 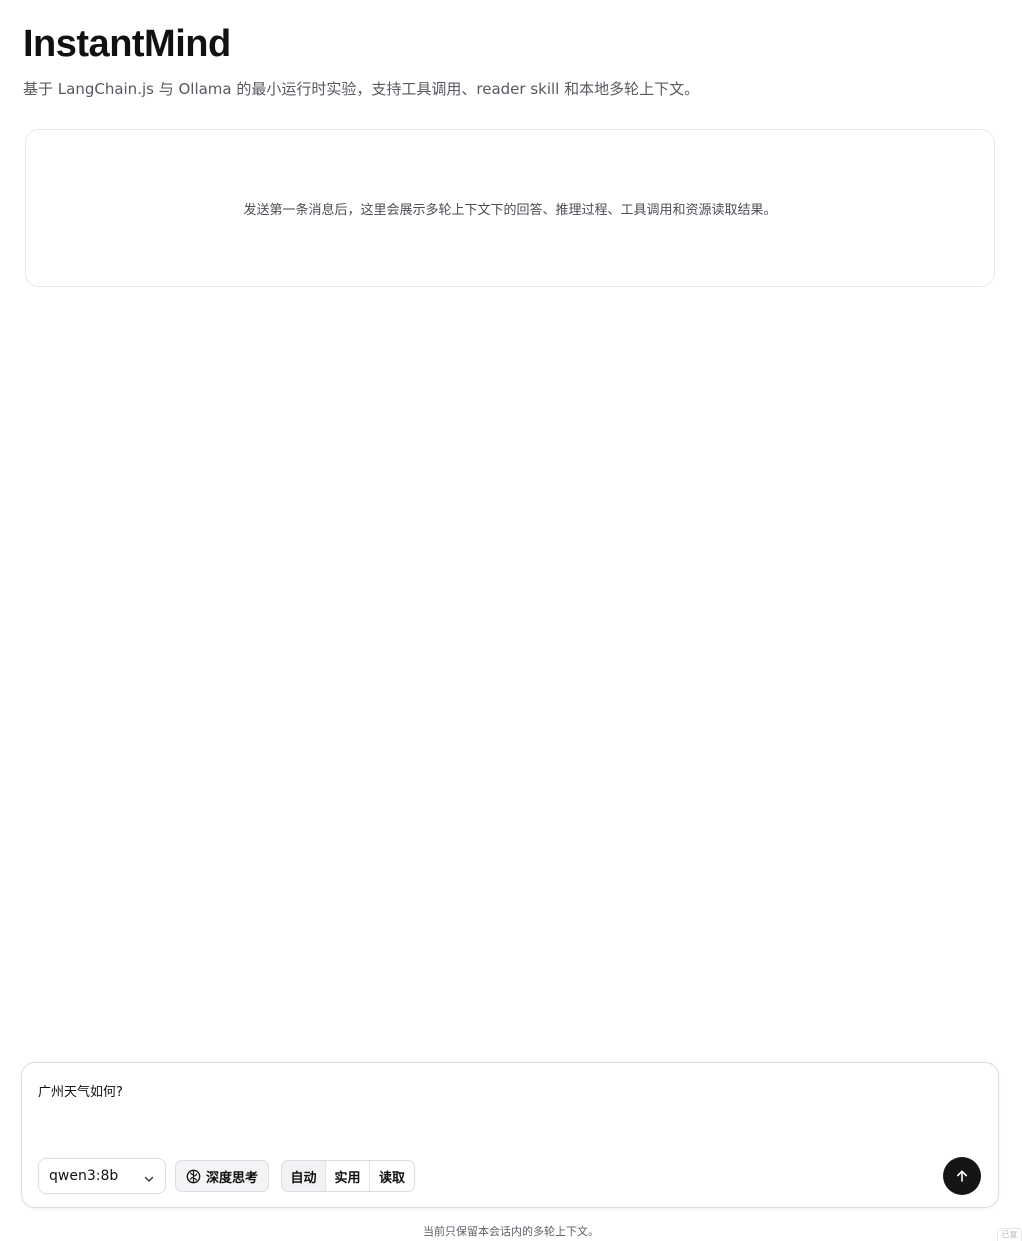 I want to click on message-composer: qwen3:8b 深度思考 自动 实用 读取, so click(x=510, y=1135).